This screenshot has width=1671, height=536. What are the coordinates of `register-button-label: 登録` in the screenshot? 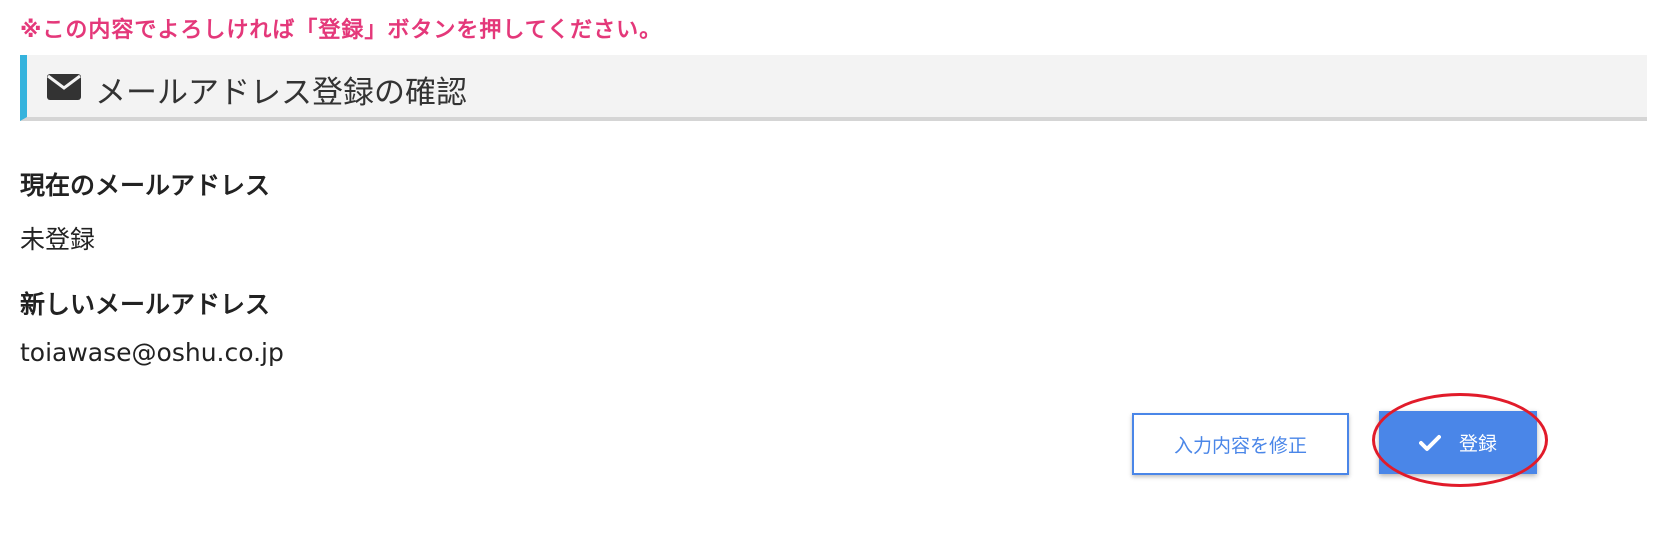 It's located at (1477, 444).